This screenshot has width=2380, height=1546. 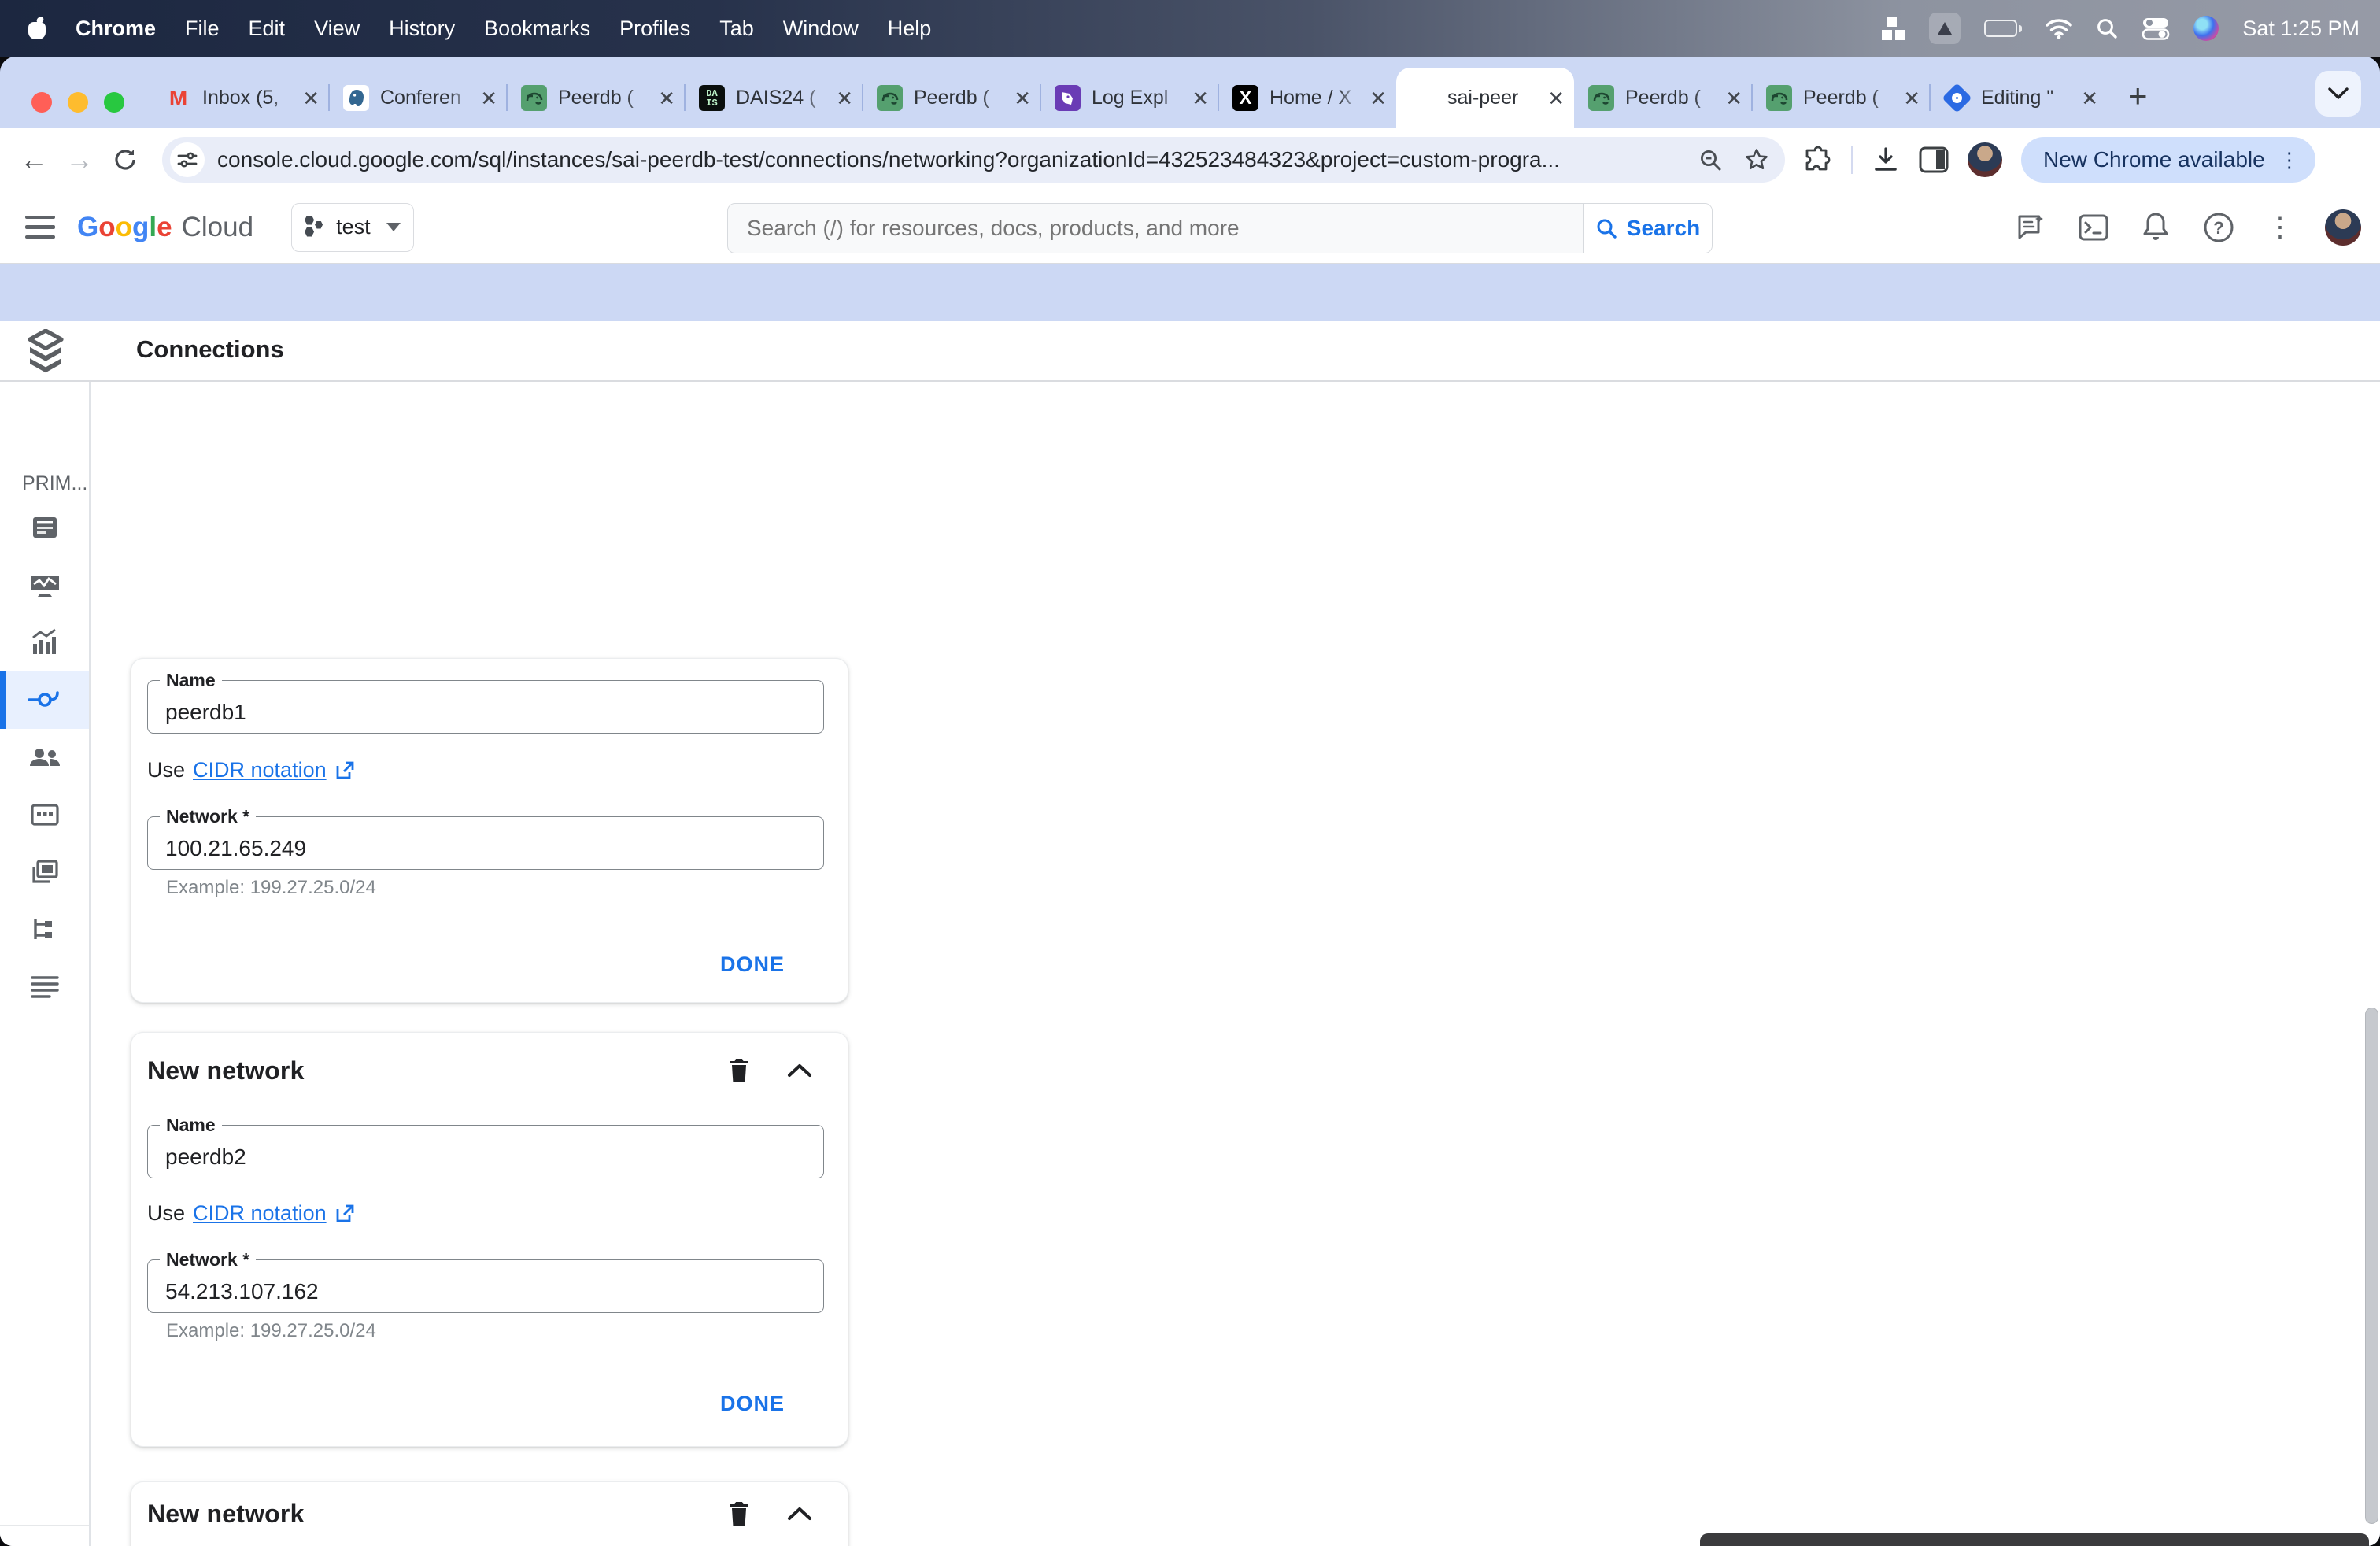 What do you see at coordinates (951, 98) in the screenshot?
I see `browser-tab-5: Peerdb ( ✕` at bounding box center [951, 98].